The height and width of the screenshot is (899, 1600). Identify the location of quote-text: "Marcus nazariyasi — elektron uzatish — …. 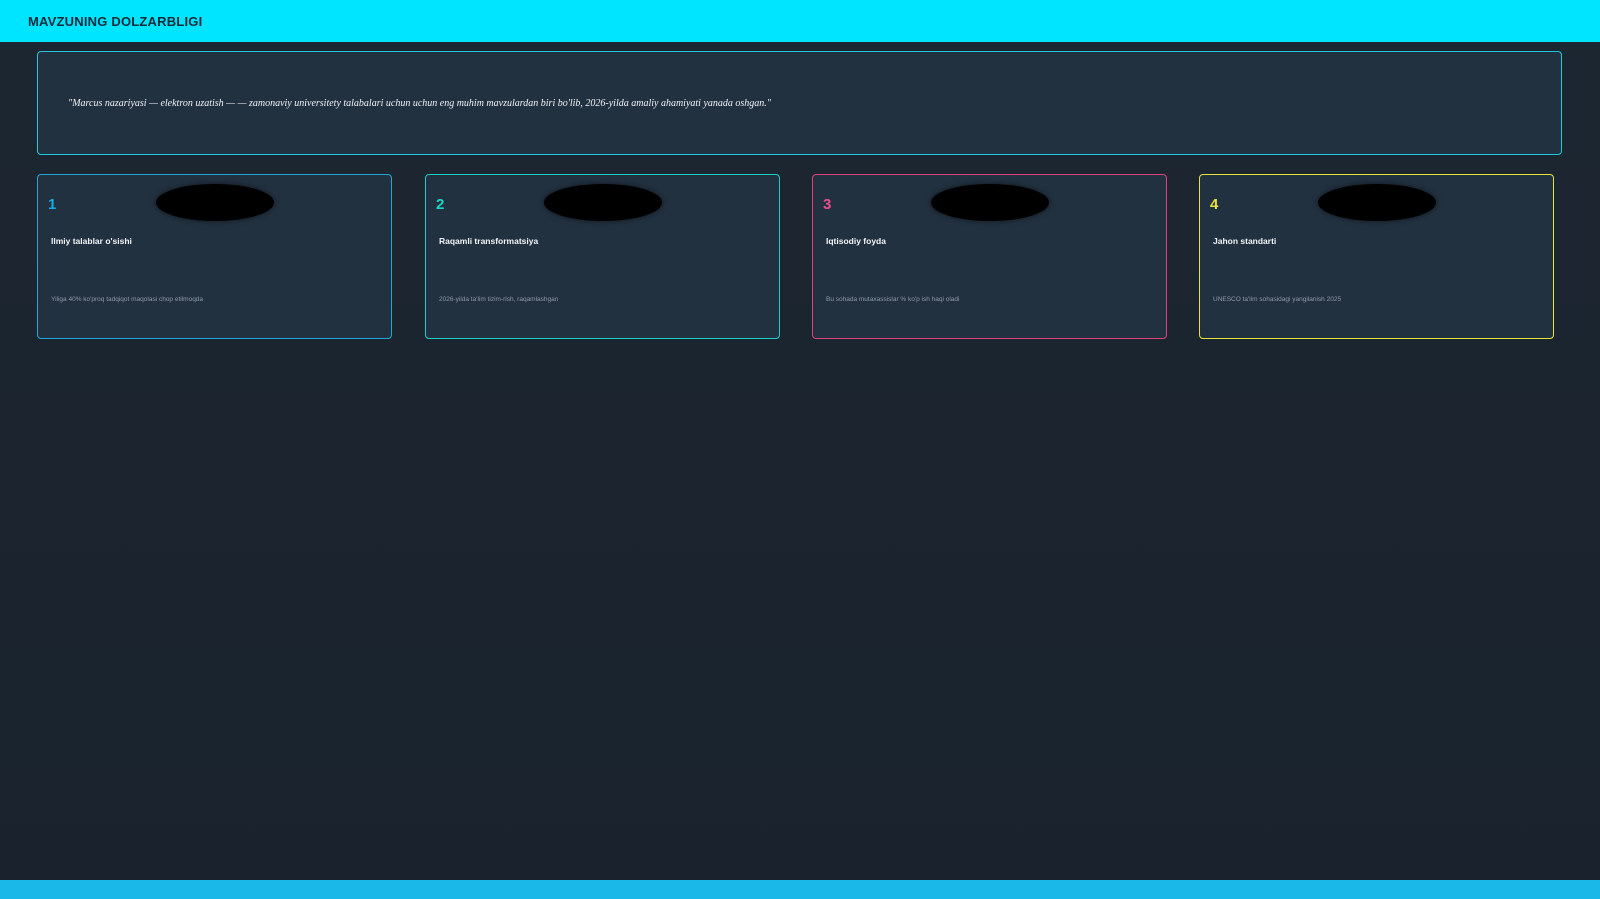
(419, 103).